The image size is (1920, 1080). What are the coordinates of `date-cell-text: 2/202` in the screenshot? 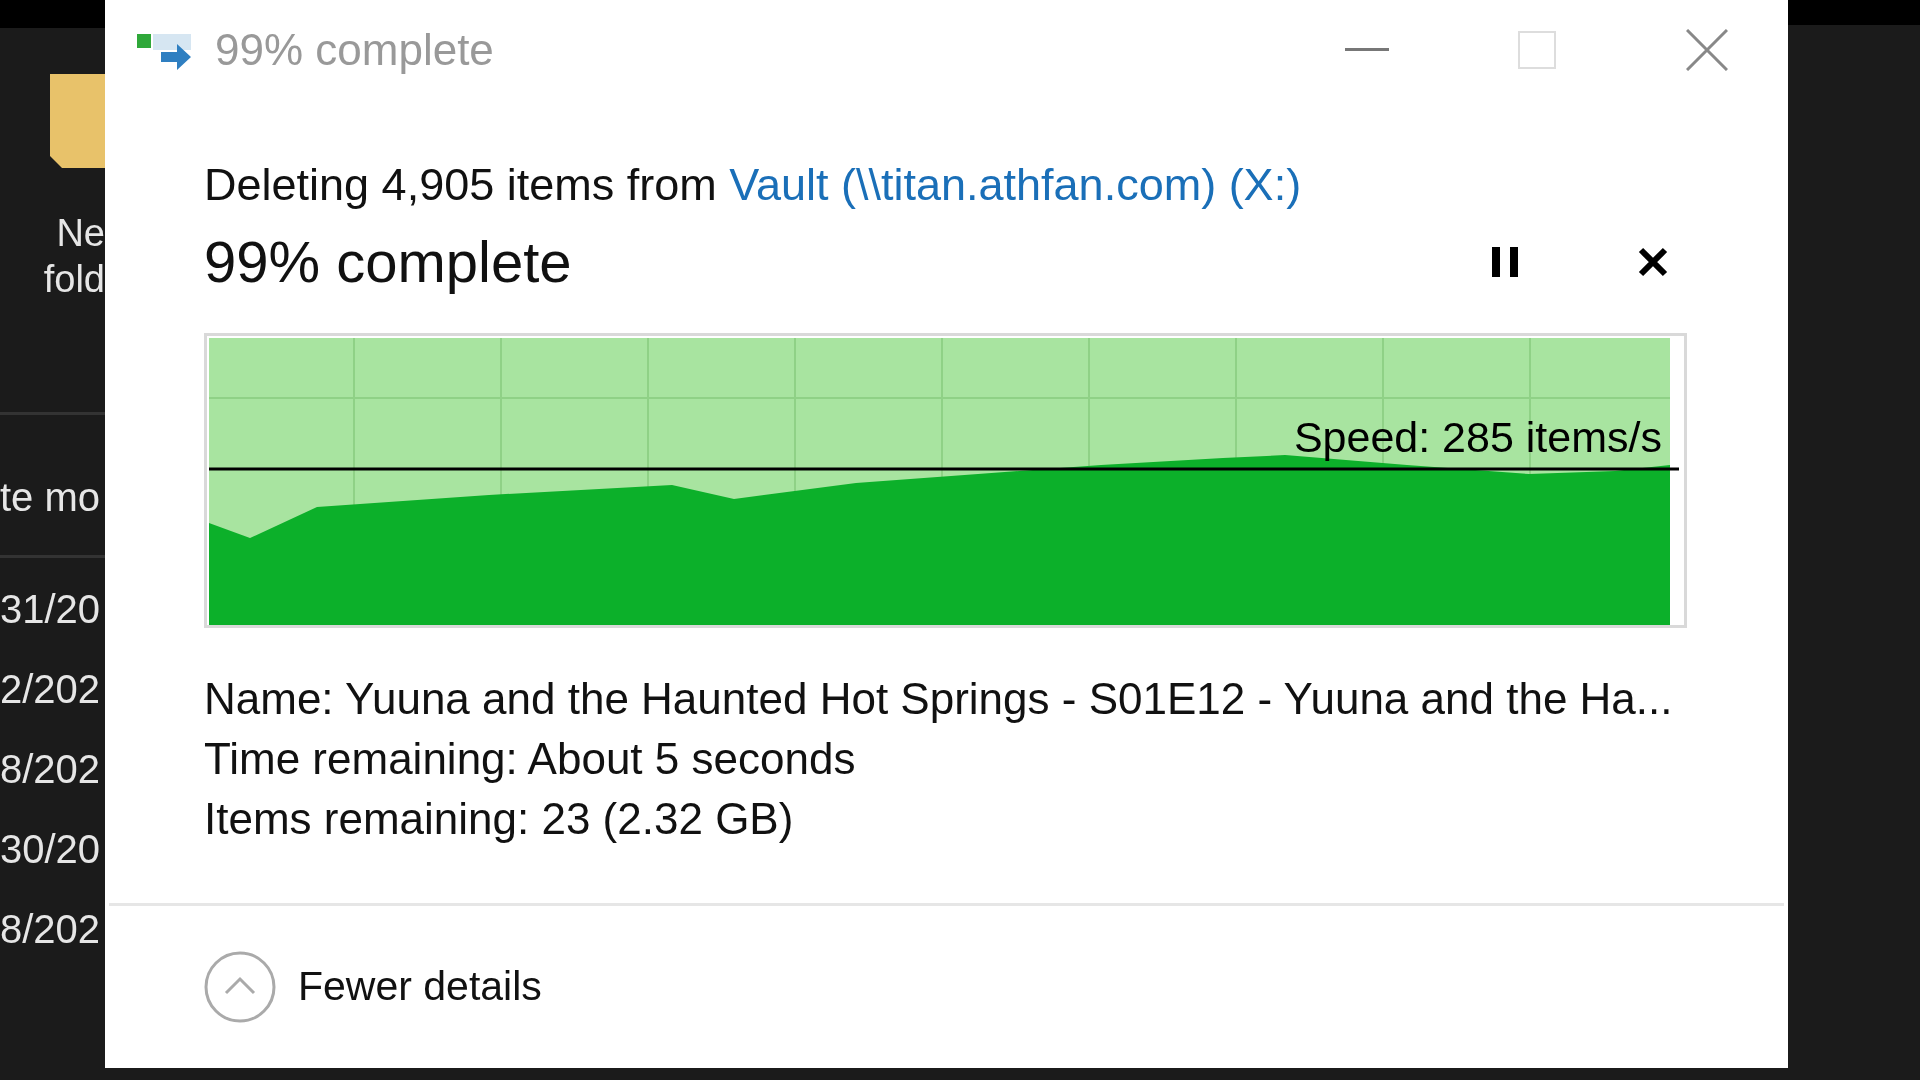 It's located at (51, 689).